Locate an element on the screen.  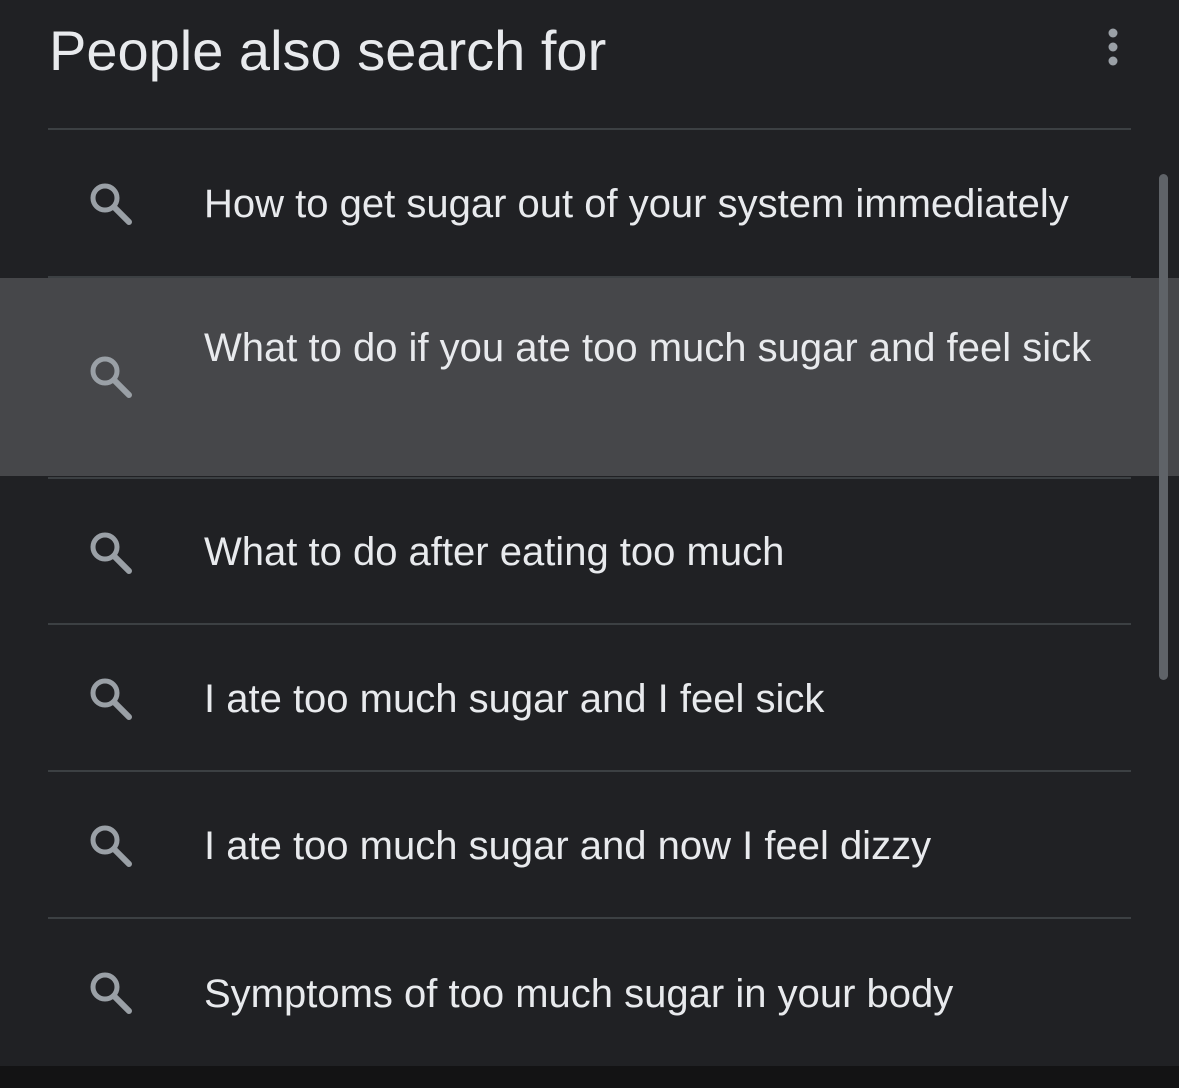
suggestion-item: Symptoms of too much sugar in your body is located at coordinates (589, 992).